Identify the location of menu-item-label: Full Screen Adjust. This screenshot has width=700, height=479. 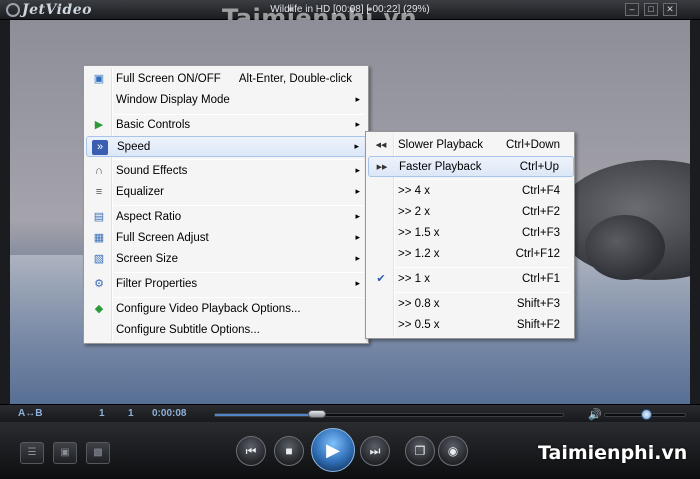
(162, 238).